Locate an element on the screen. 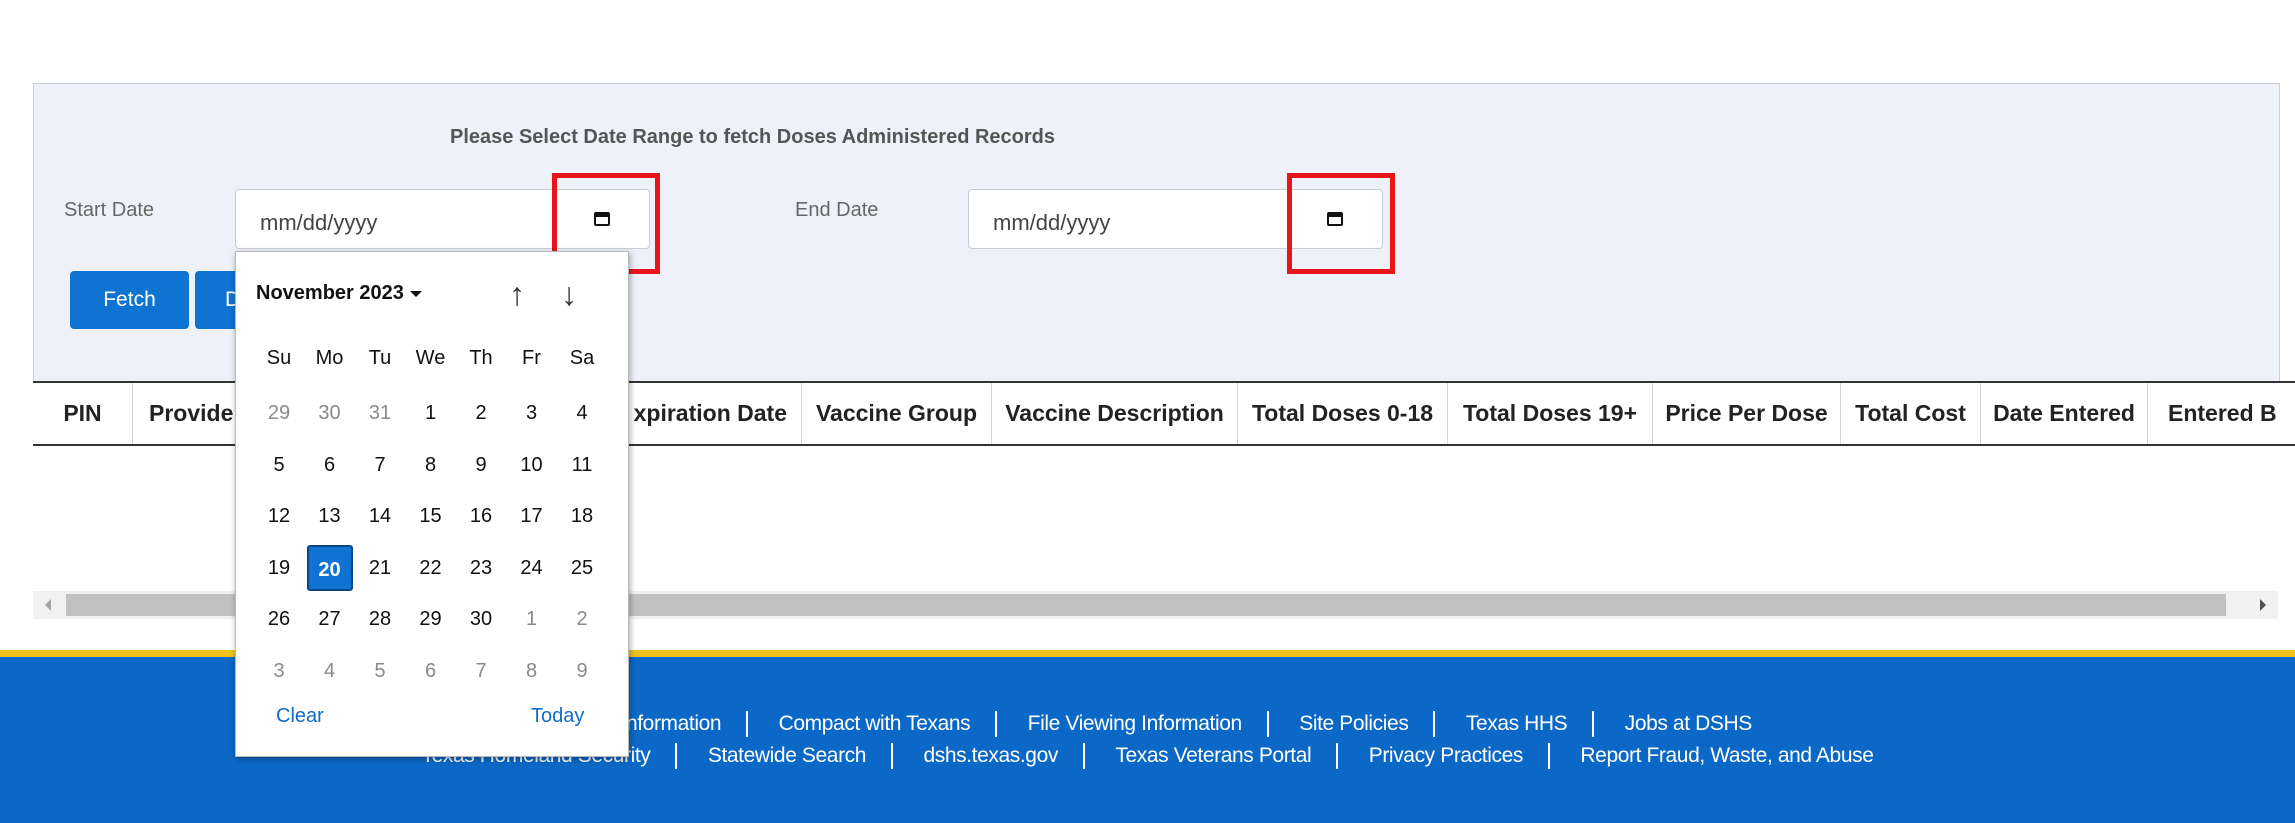 The image size is (2295, 823). col-entered-by: Entered B is located at coordinates (2221, 413).